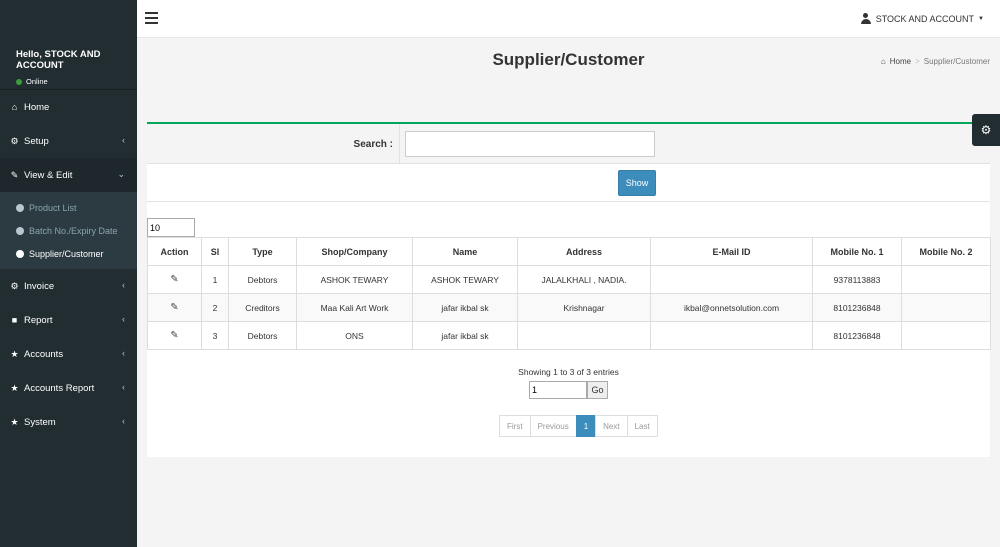 This screenshot has height=547, width=1000. What do you see at coordinates (36, 141) in the screenshot?
I see `sidebar-item-label: Setup` at bounding box center [36, 141].